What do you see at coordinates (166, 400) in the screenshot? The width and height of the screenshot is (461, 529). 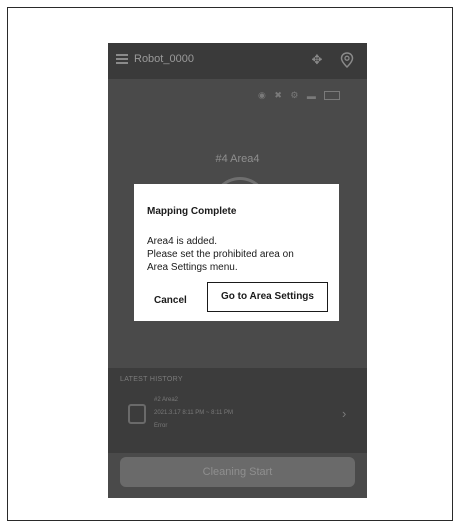 I see `history-area: #2 Area2` at bounding box center [166, 400].